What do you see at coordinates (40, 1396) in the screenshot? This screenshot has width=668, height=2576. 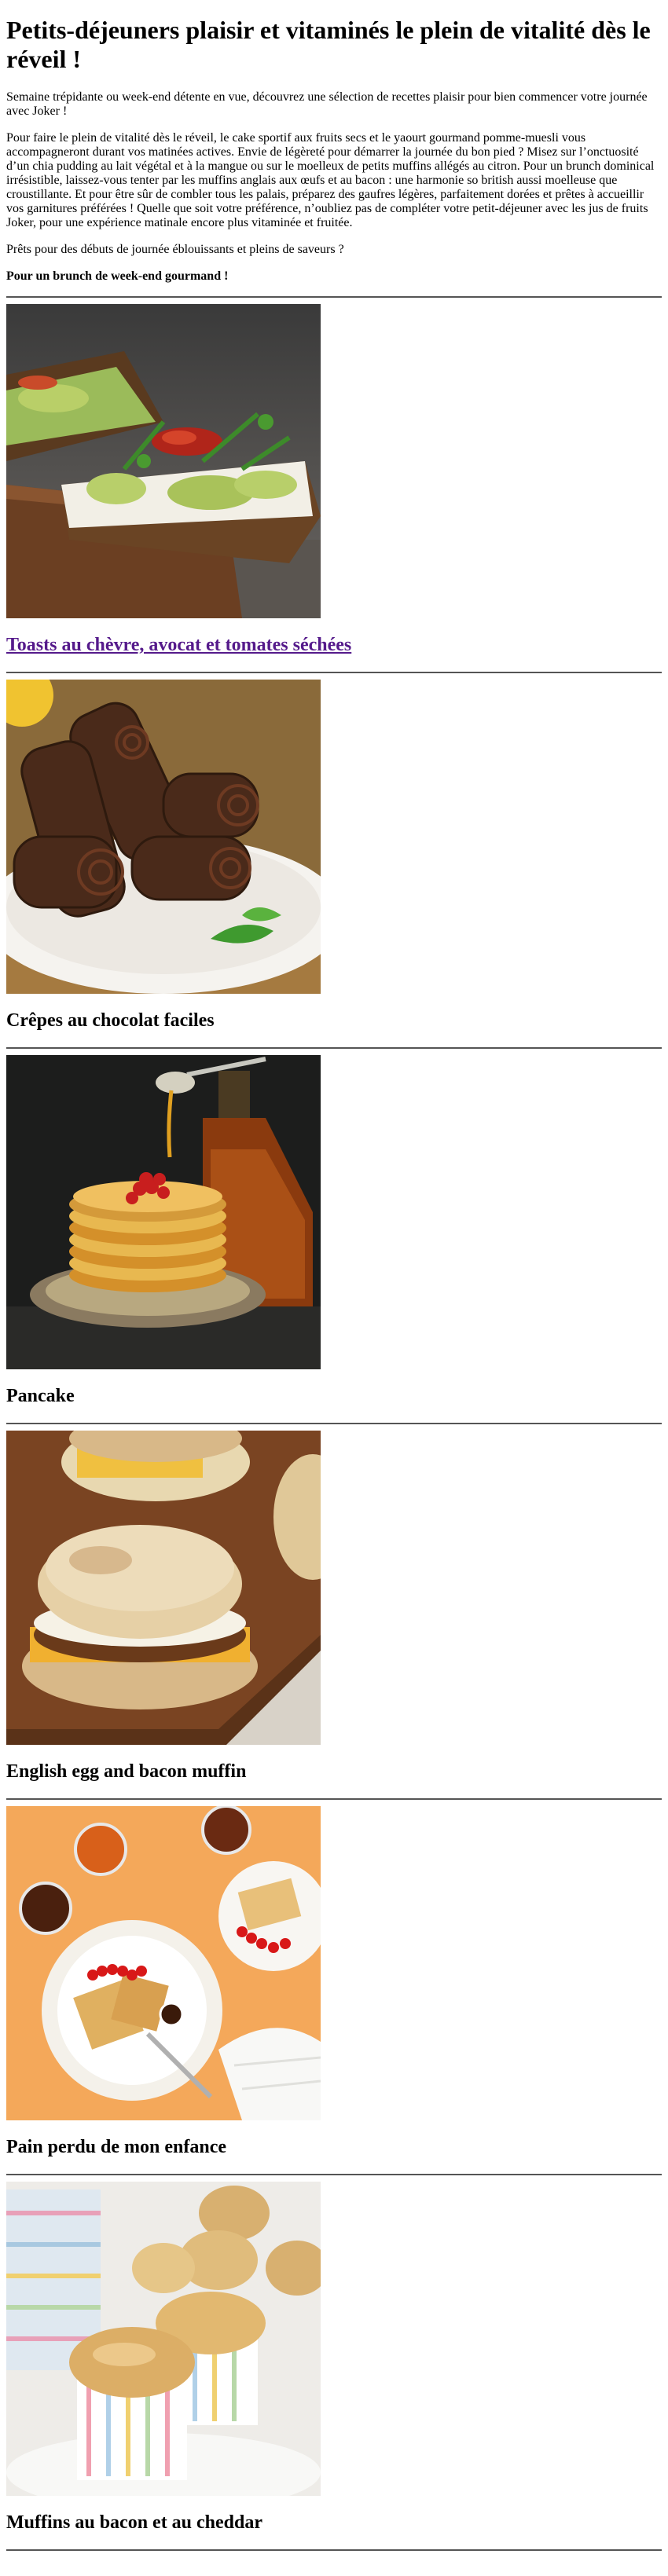 I see `recipe-title: Pancake` at bounding box center [40, 1396].